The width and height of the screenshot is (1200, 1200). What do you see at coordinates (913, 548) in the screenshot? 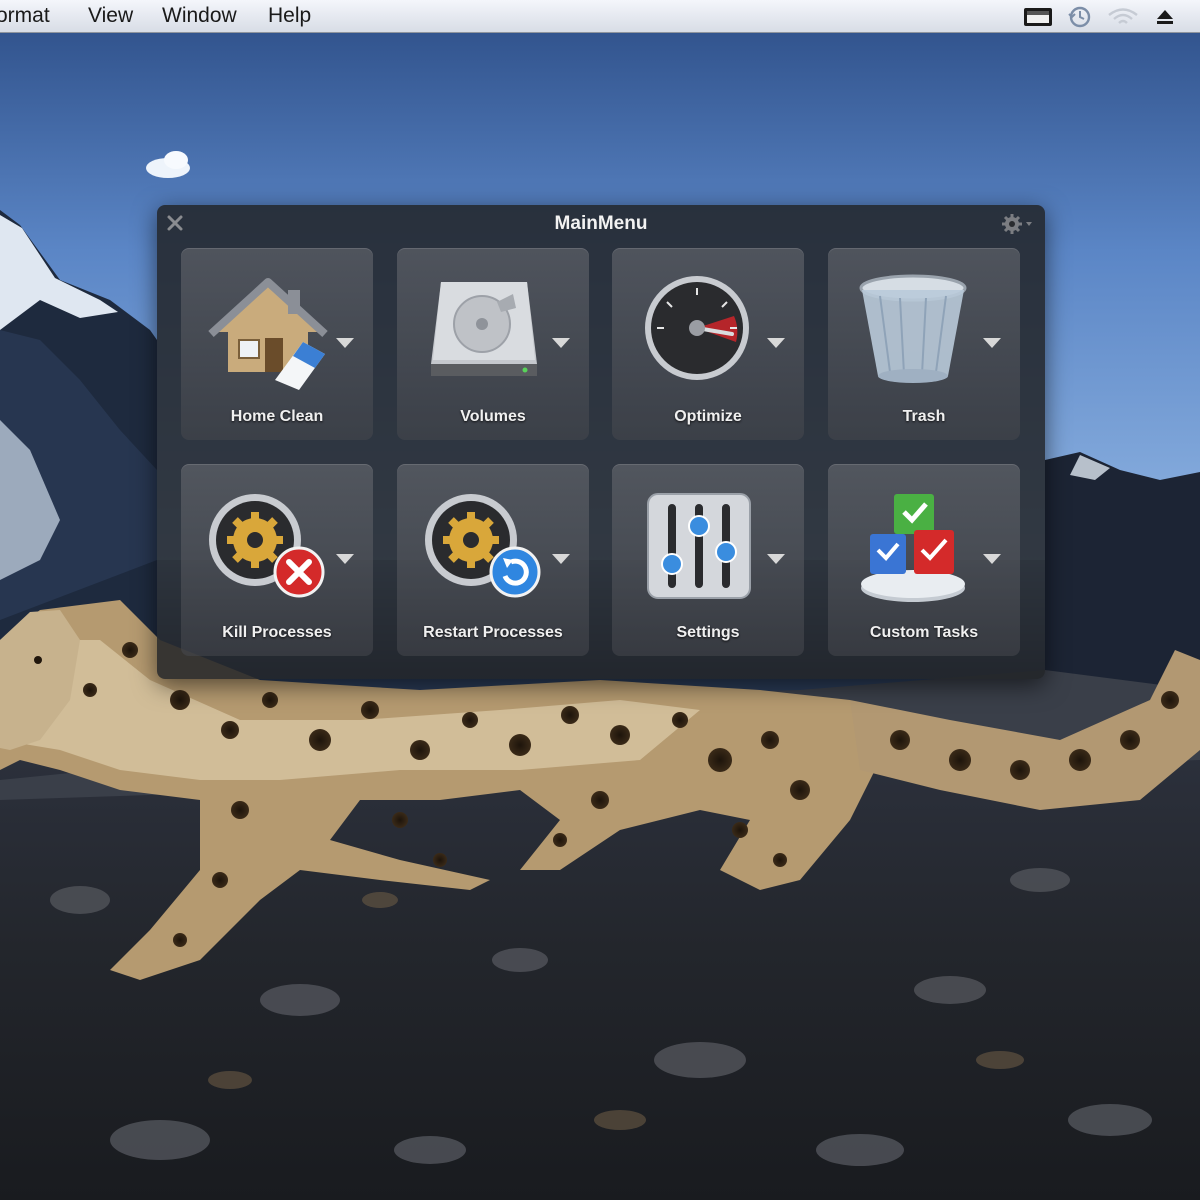
I see `cubes-icon` at bounding box center [913, 548].